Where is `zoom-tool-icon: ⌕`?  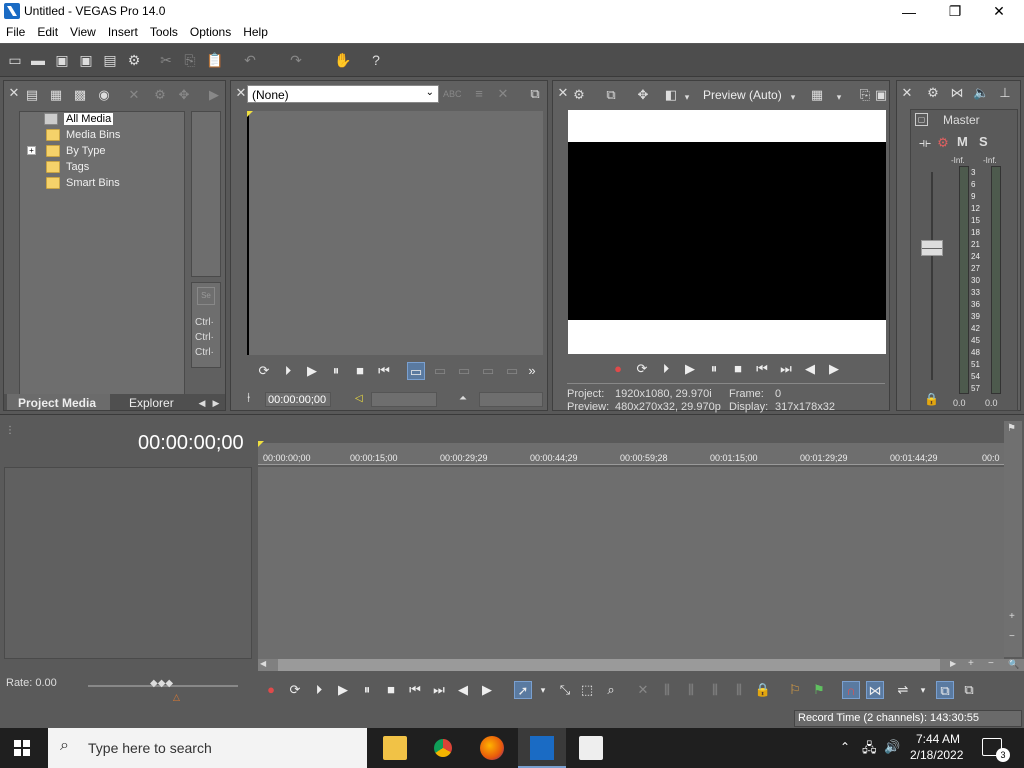
zoom-tool-icon: ⌕ is located at coordinates (611, 690).